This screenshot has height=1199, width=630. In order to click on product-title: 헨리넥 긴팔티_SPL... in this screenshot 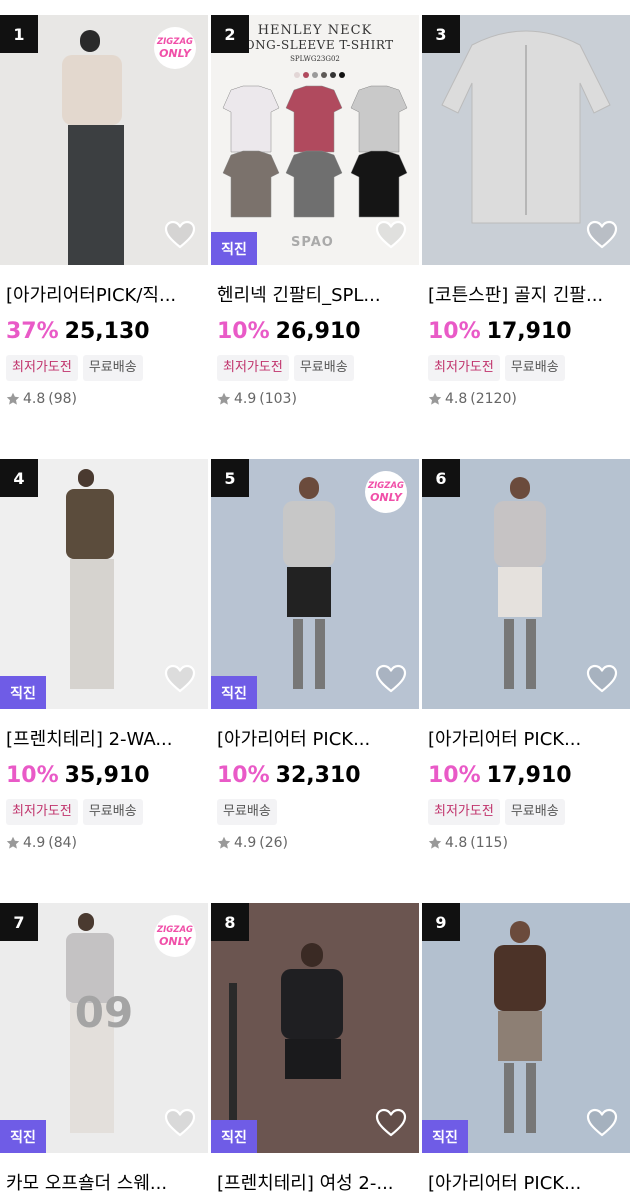, I will do `click(315, 296)`.